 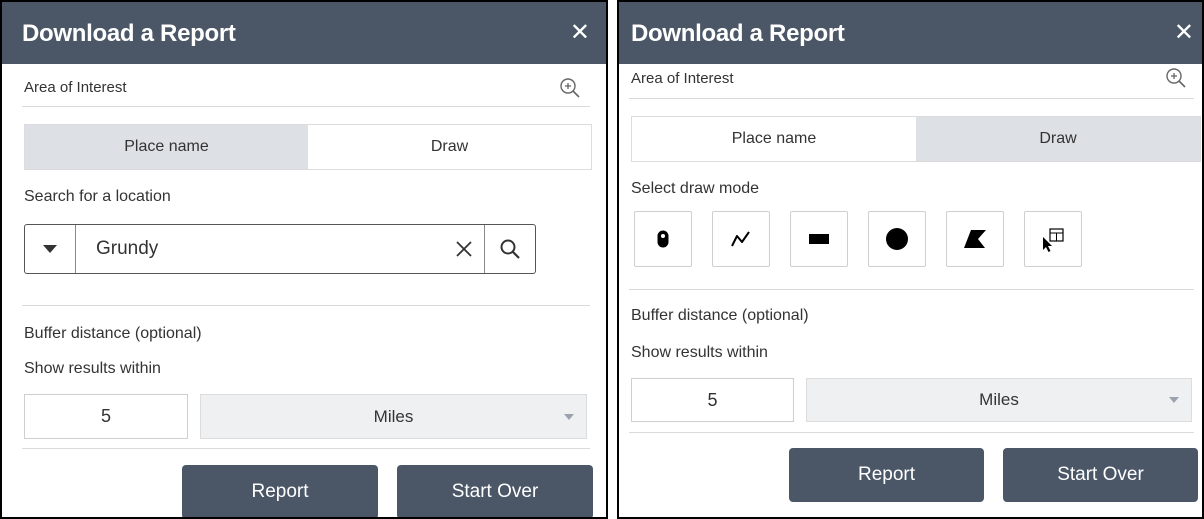 I want to click on select-feature-button, so click(x=1053, y=239).